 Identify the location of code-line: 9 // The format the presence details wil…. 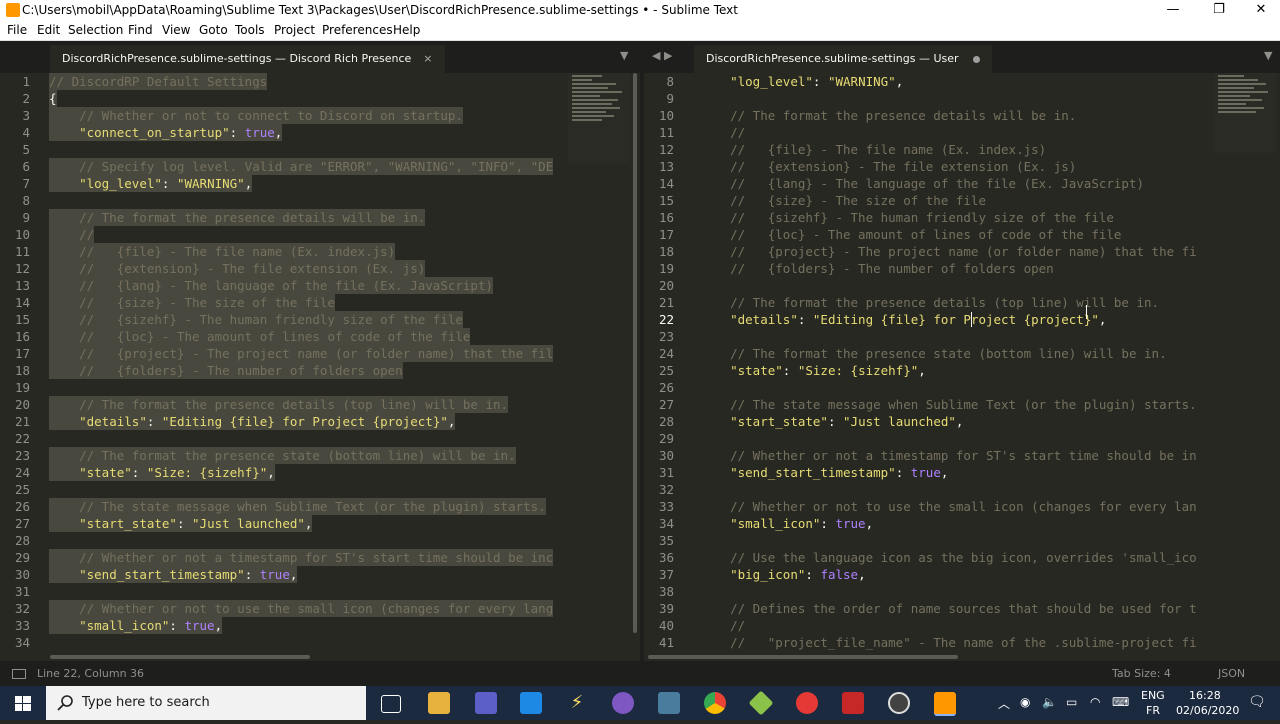
(320, 217).